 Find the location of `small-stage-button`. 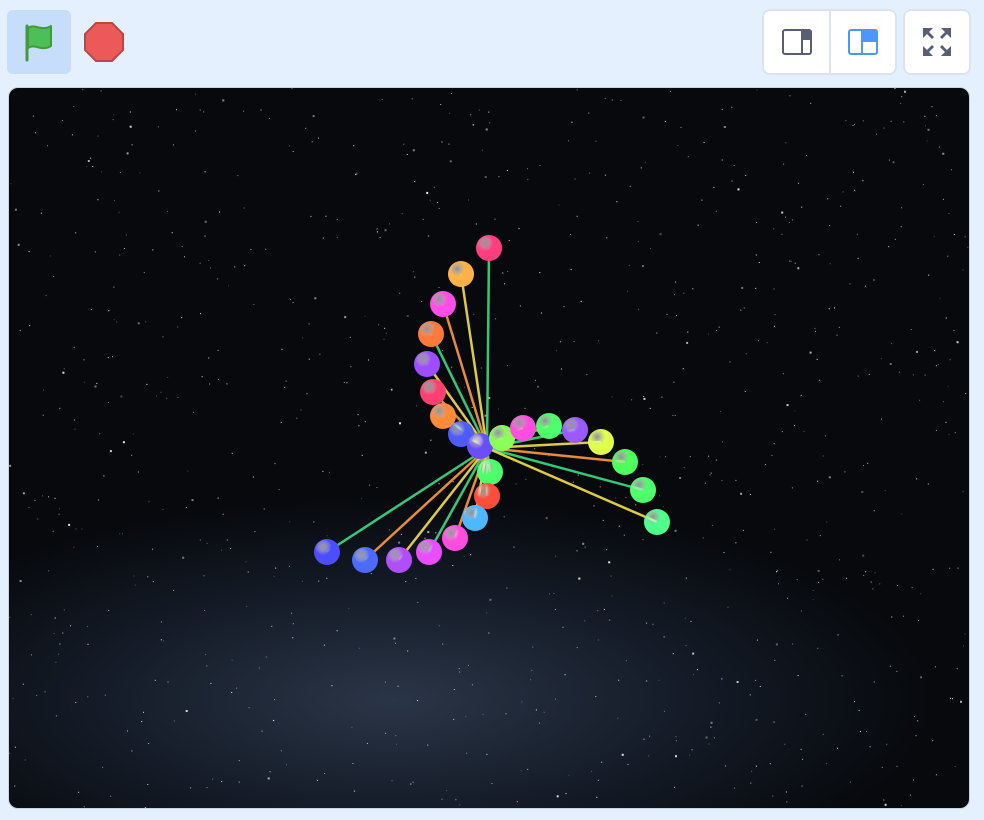

small-stage-button is located at coordinates (797, 42).